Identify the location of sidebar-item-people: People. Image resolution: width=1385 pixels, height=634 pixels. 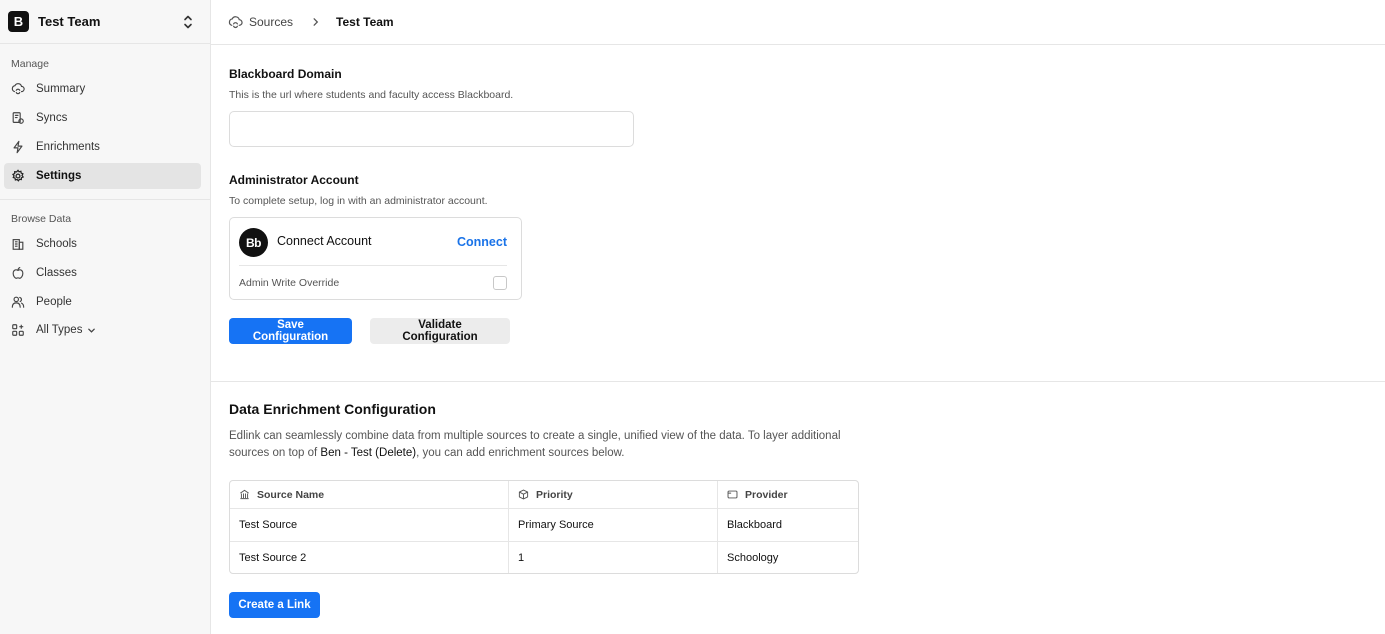
(102, 302).